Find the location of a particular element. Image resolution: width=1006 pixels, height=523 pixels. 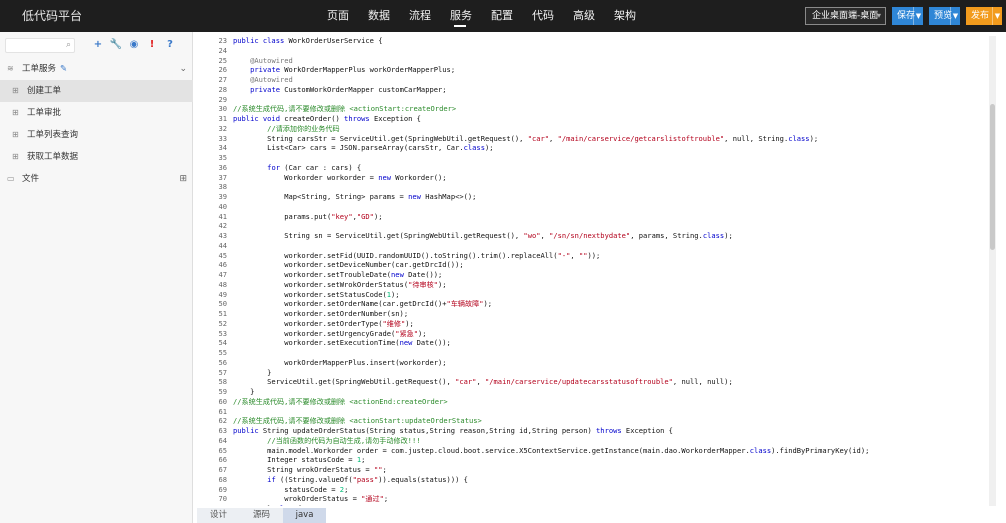

line-number: 32 is located at coordinates (222, 128).